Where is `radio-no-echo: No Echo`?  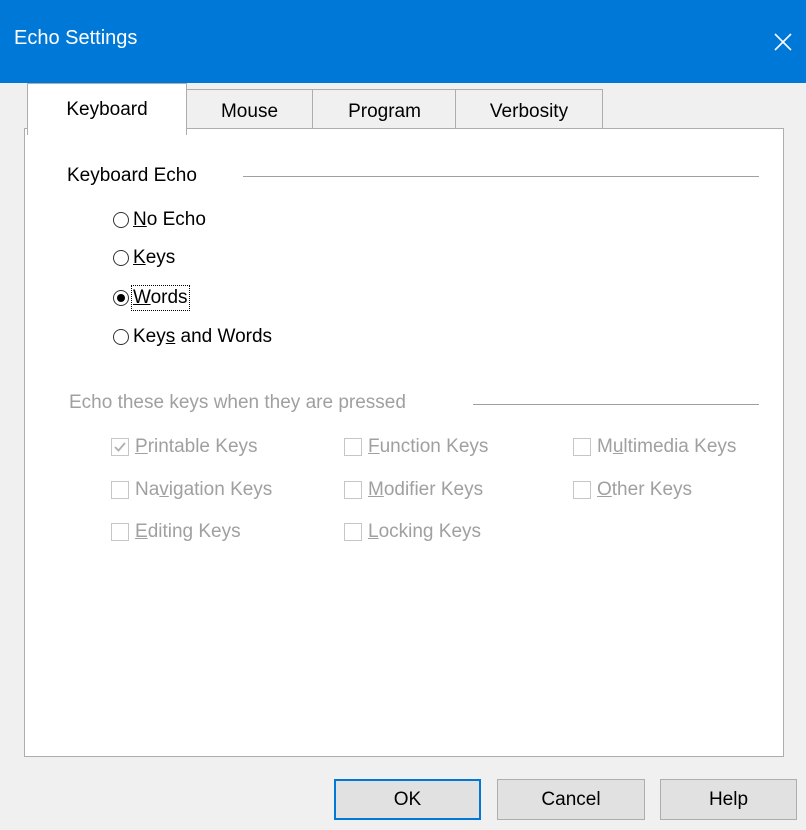 radio-no-echo: No Echo is located at coordinates (159, 220).